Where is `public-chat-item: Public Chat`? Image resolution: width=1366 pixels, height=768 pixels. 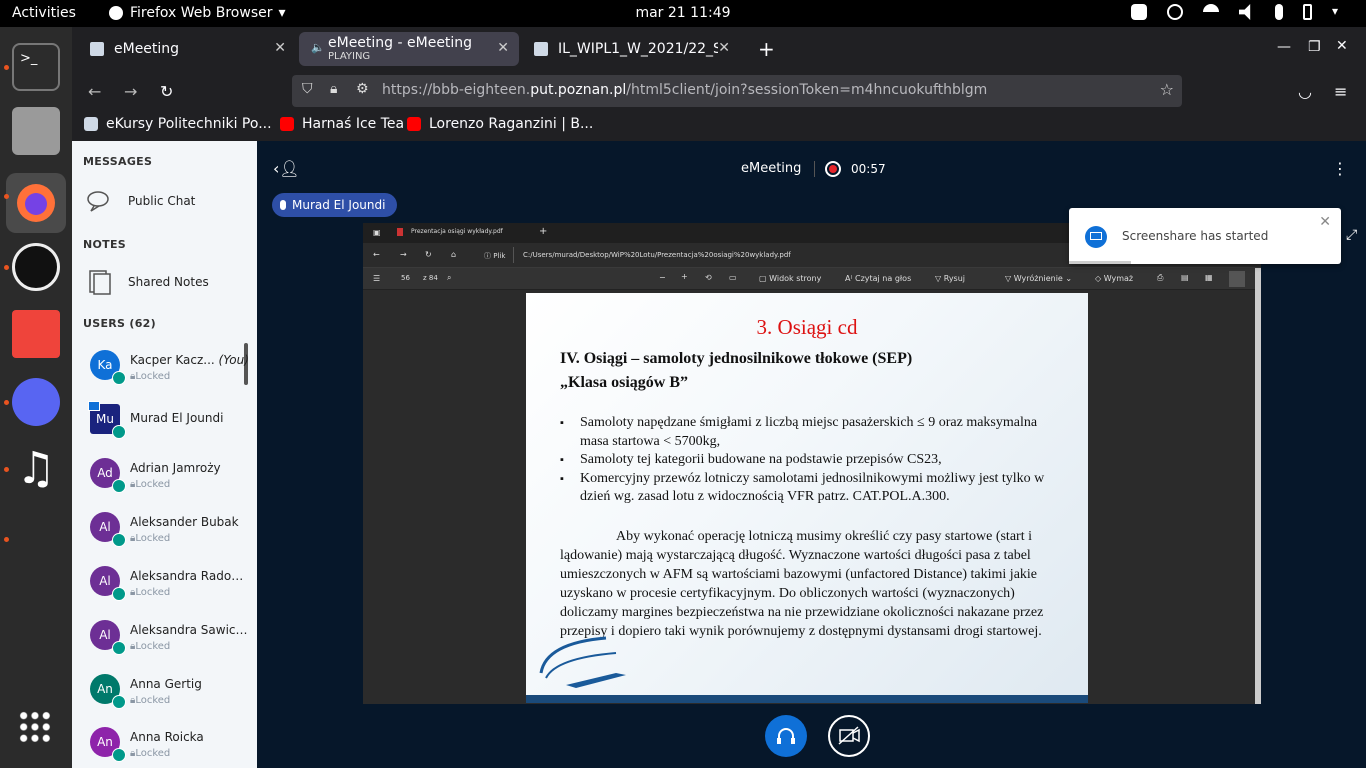
public-chat-item: Public Chat is located at coordinates (140, 201).